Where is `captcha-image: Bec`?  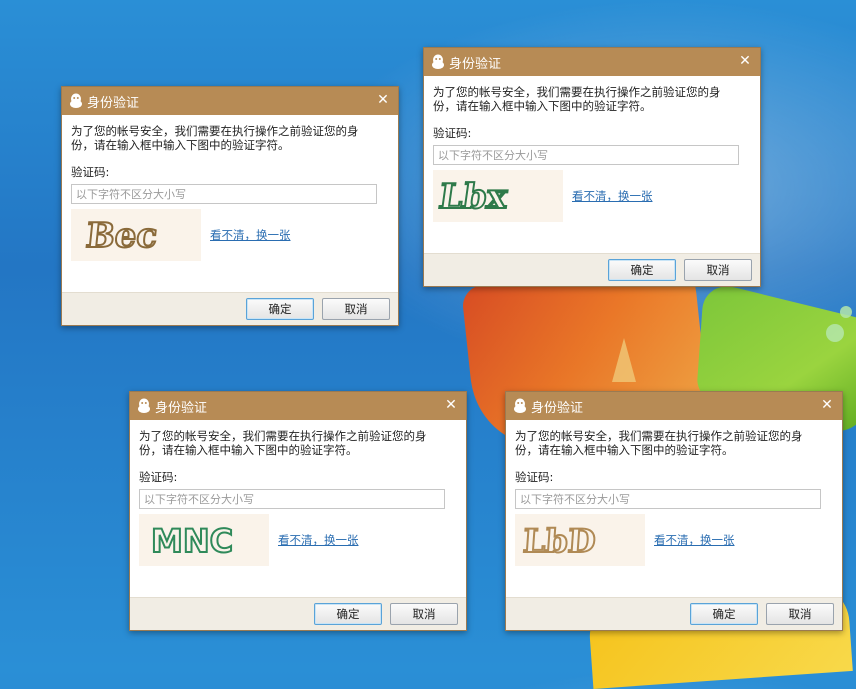
captcha-image: Bec is located at coordinates (136, 235).